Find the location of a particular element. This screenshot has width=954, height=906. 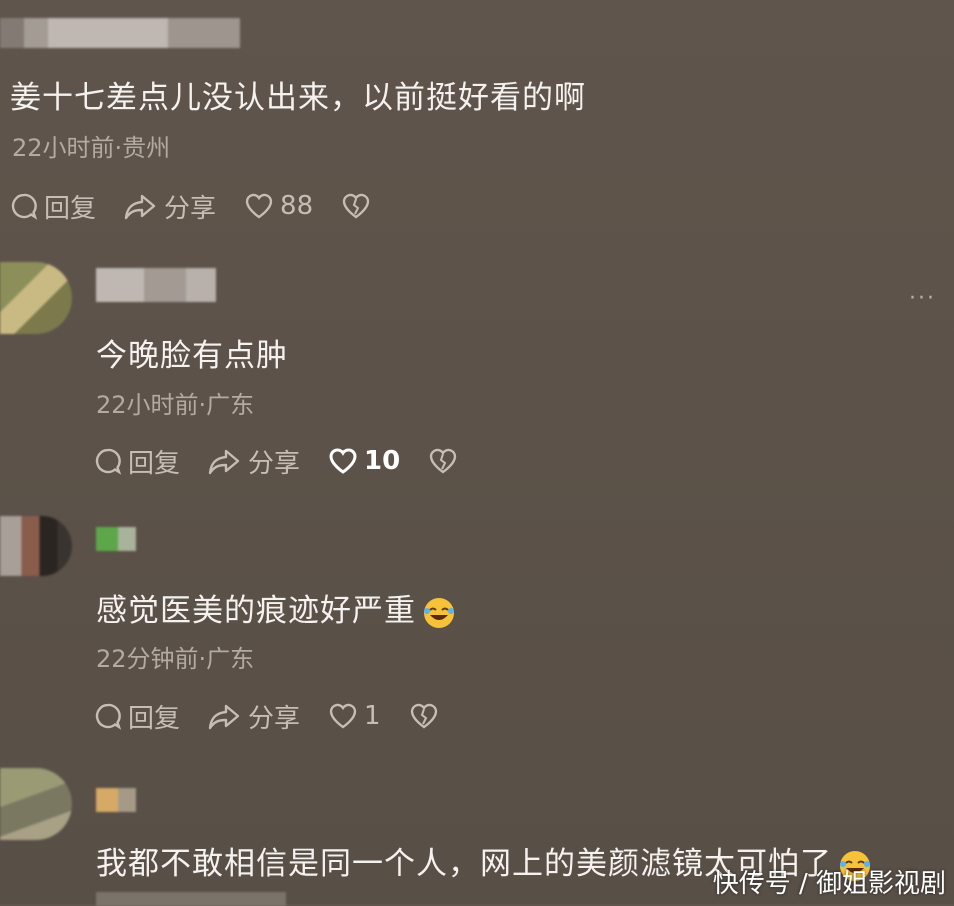

like-count: 10 is located at coordinates (382, 461).